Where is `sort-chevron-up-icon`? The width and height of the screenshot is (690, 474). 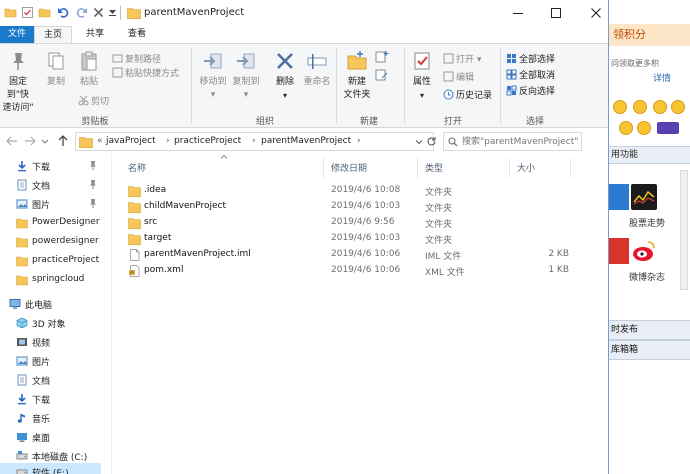 sort-chevron-up-icon is located at coordinates (224, 156).